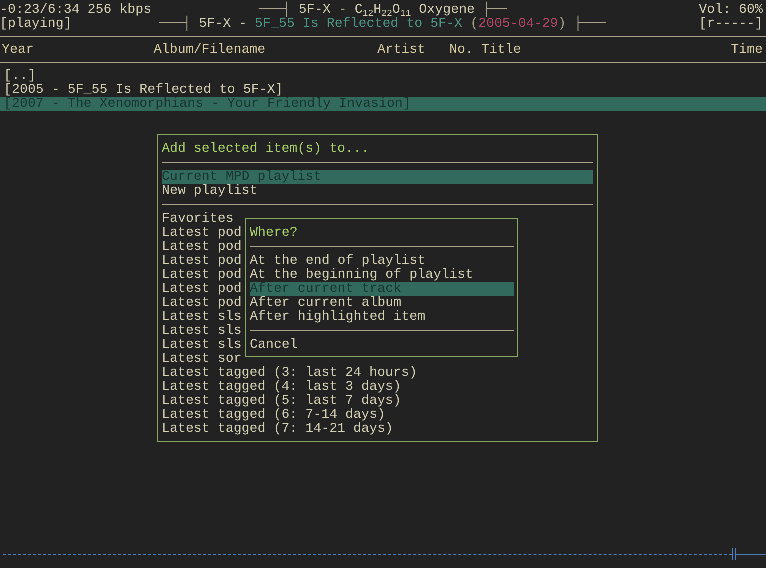 This screenshot has width=766, height=568. I want to click on column-header: Year, so click(18, 50).